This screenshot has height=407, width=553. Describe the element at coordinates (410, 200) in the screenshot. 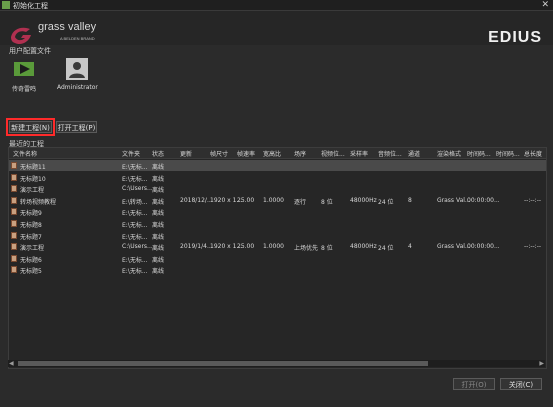

I see `table-cell-ch: 8` at that location.